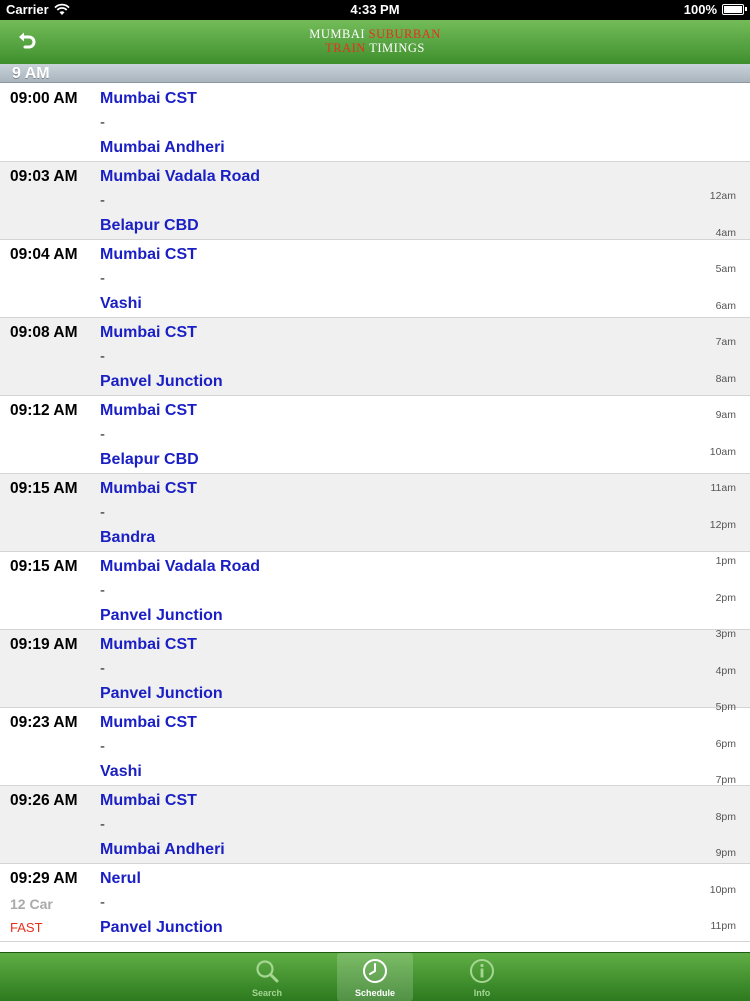 The image size is (750, 1001). Describe the element at coordinates (44, 254) in the screenshot. I see `departure-time: 09:04 AM` at that location.